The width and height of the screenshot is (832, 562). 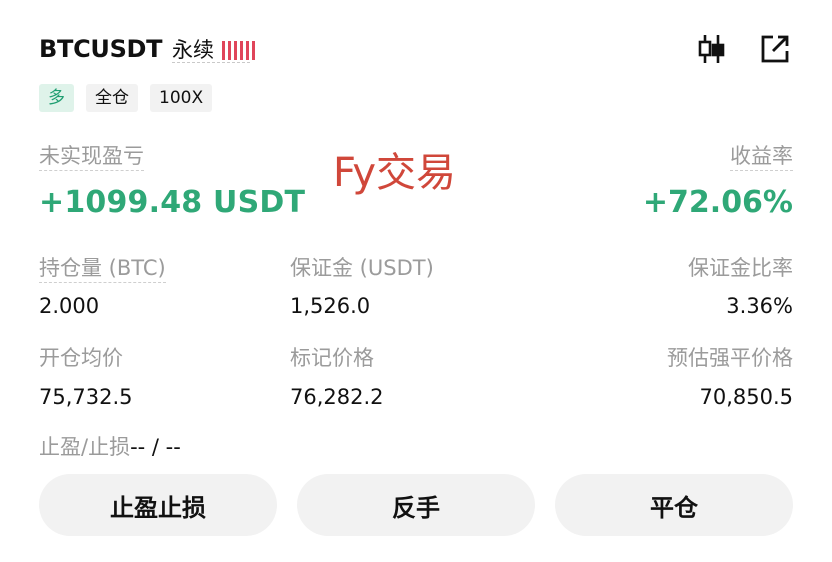 I want to click on tpsl-summary: 止盈/止损-- / --, so click(x=110, y=447).